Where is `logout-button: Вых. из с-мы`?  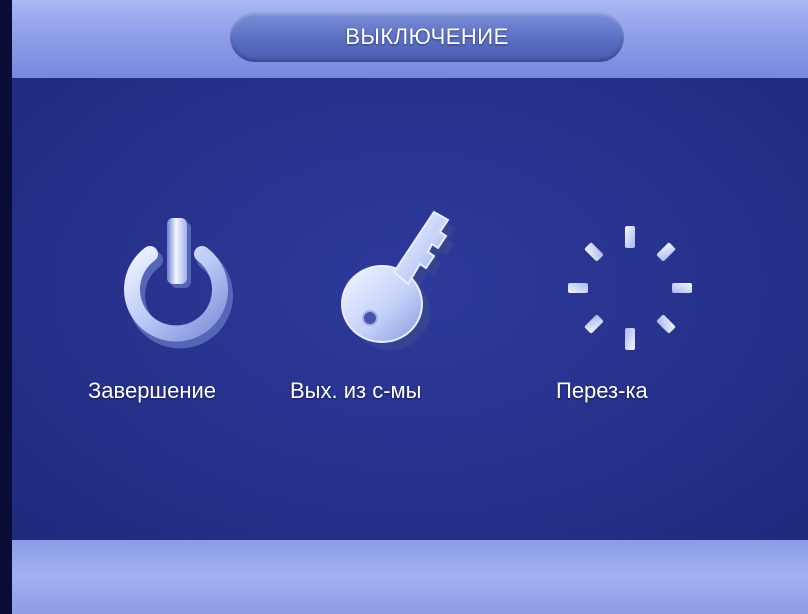
logout-button: Вых. из с-мы is located at coordinates (400, 310).